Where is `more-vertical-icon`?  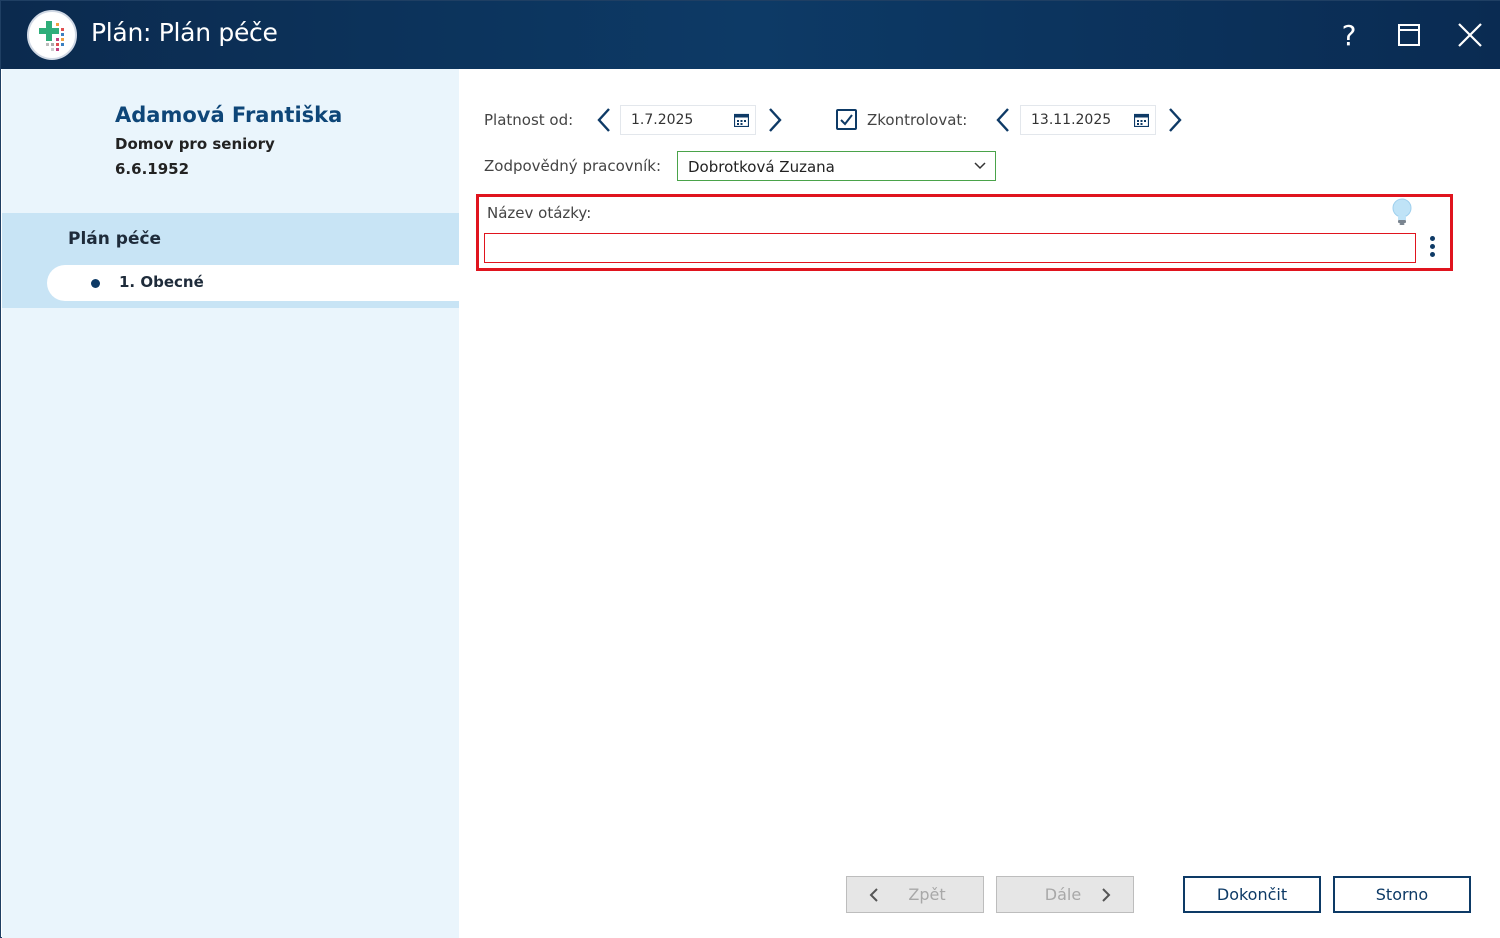 more-vertical-icon is located at coordinates (1433, 248).